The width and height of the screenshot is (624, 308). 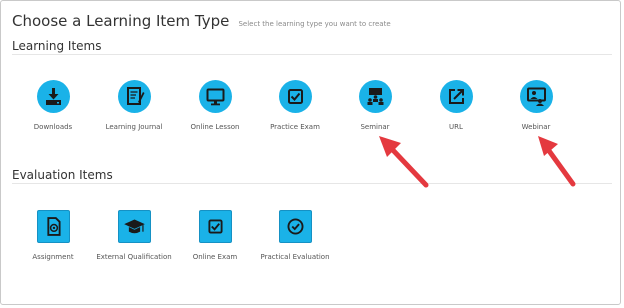 I want to click on page-title: Choose a Learning Item Type, so click(x=121, y=21).